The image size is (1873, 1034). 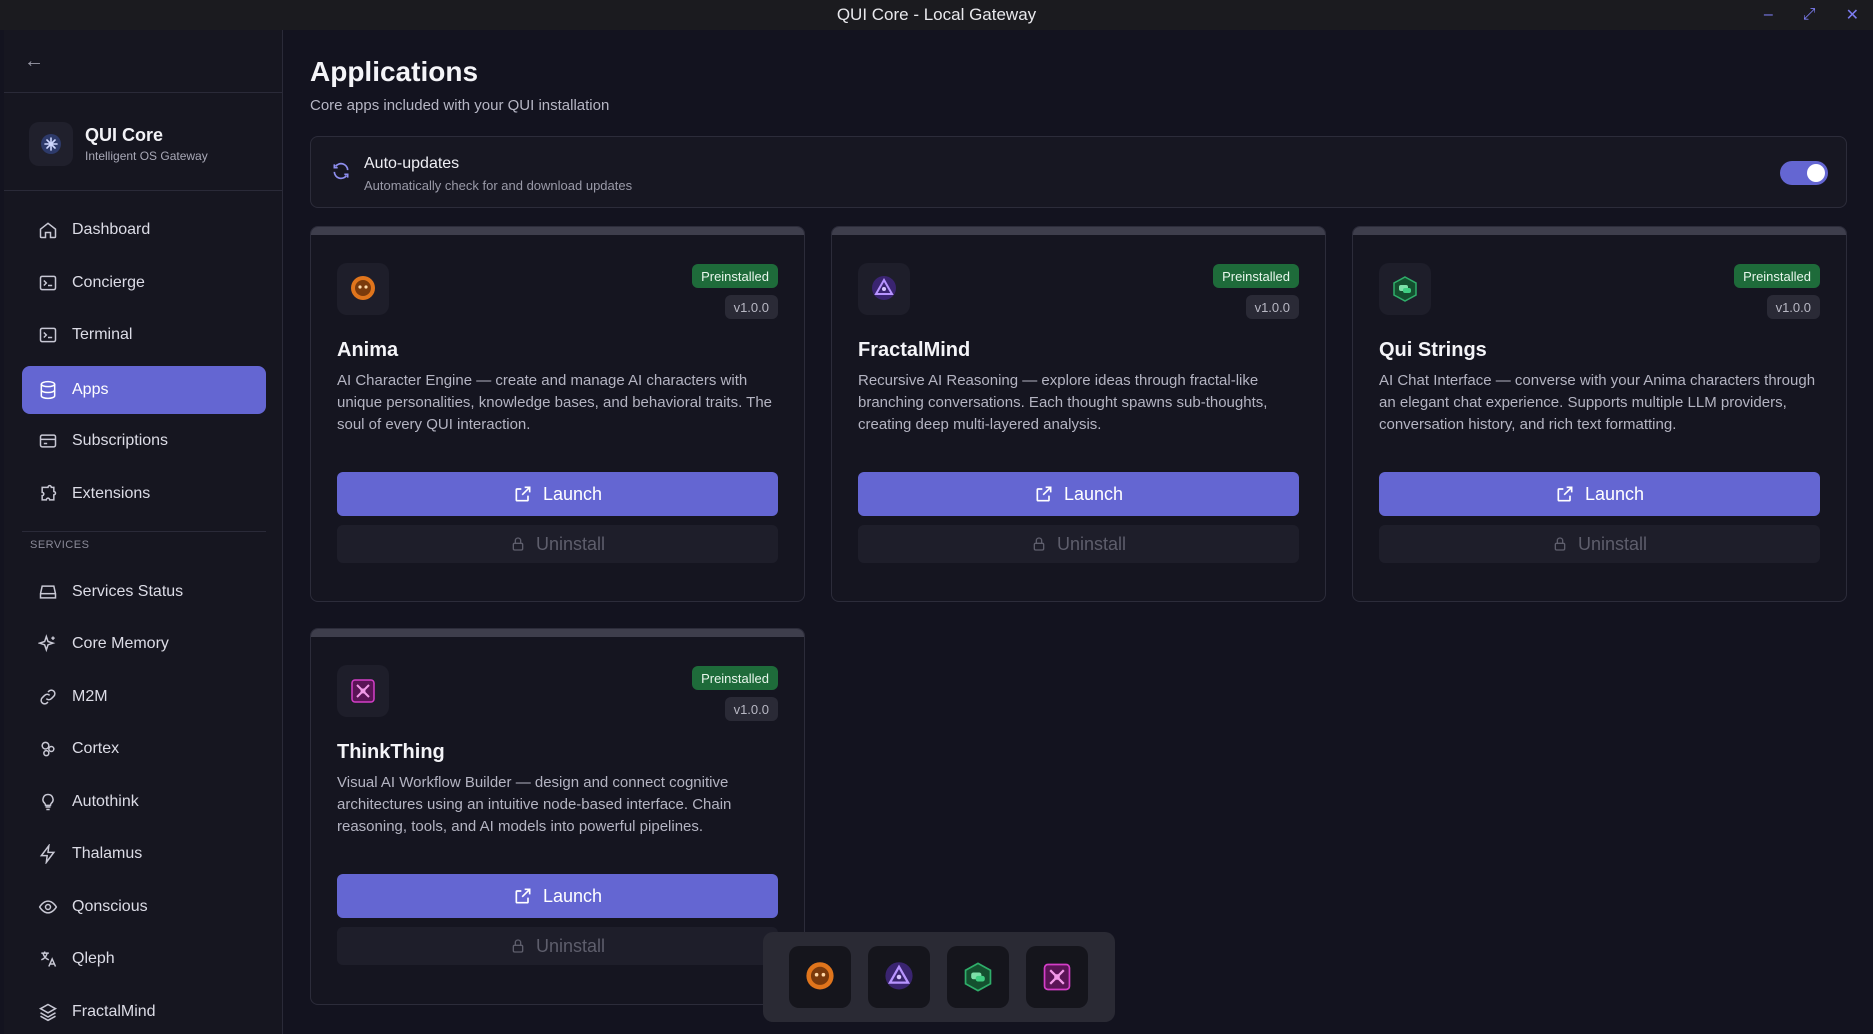 I want to click on sidebar-item-extensions: Extensions, so click(x=144, y=494).